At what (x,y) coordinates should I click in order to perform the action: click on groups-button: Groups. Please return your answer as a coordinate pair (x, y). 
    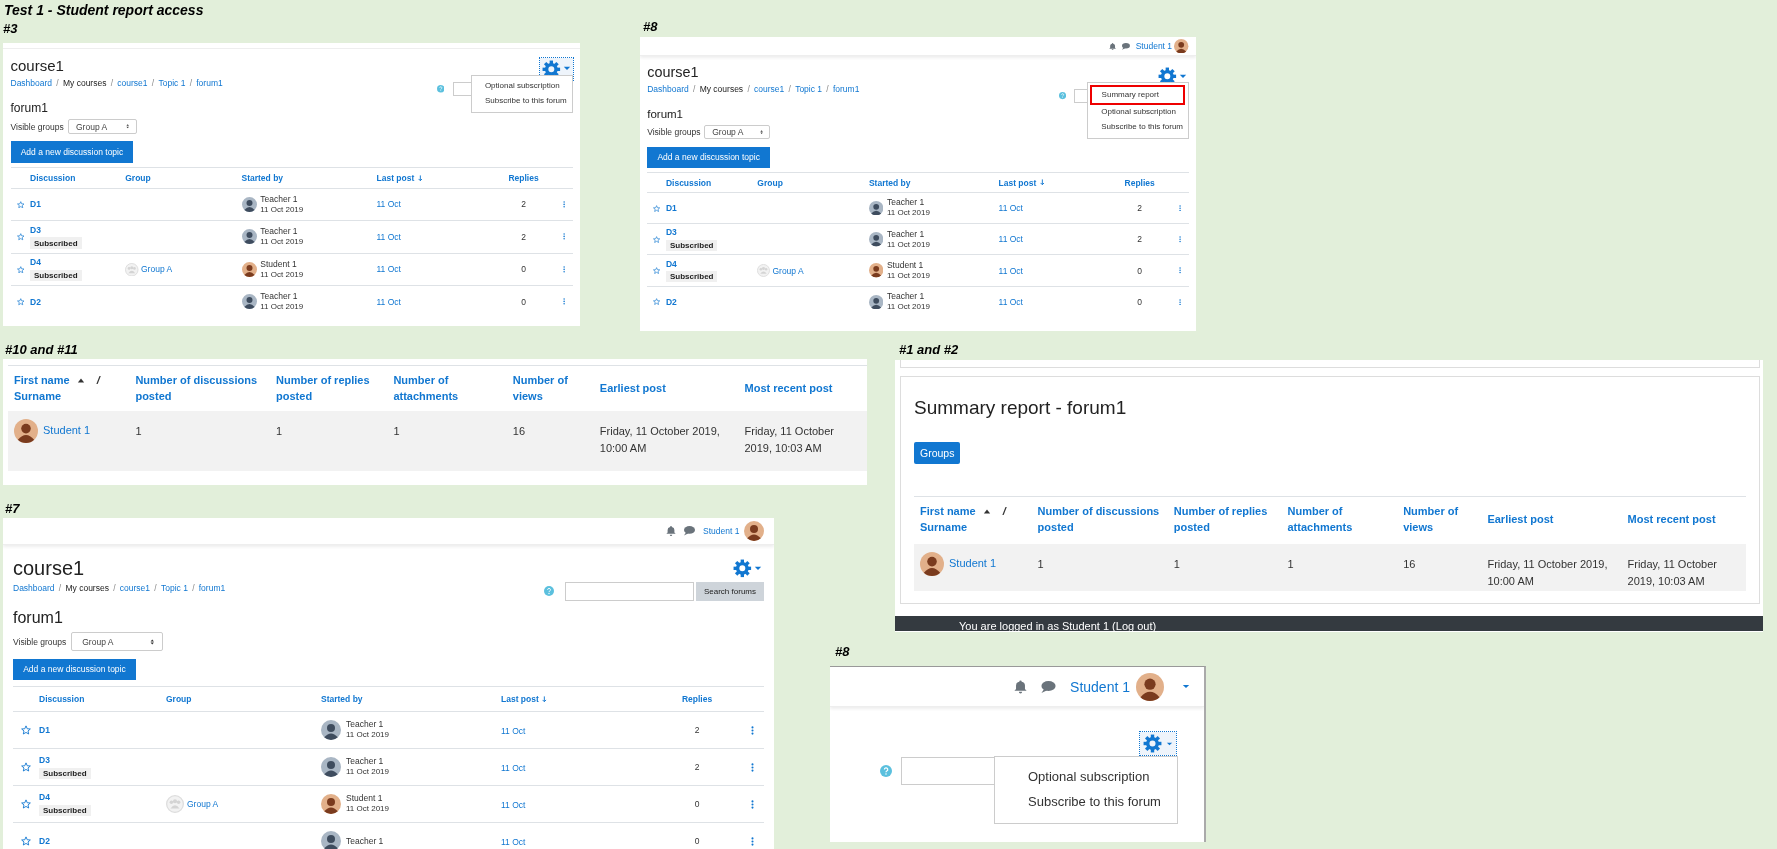
    Looking at the image, I should click on (937, 452).